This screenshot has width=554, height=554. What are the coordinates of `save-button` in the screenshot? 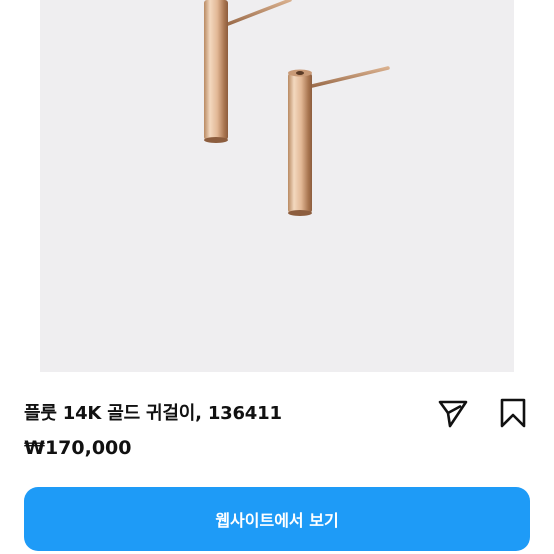 It's located at (513, 413).